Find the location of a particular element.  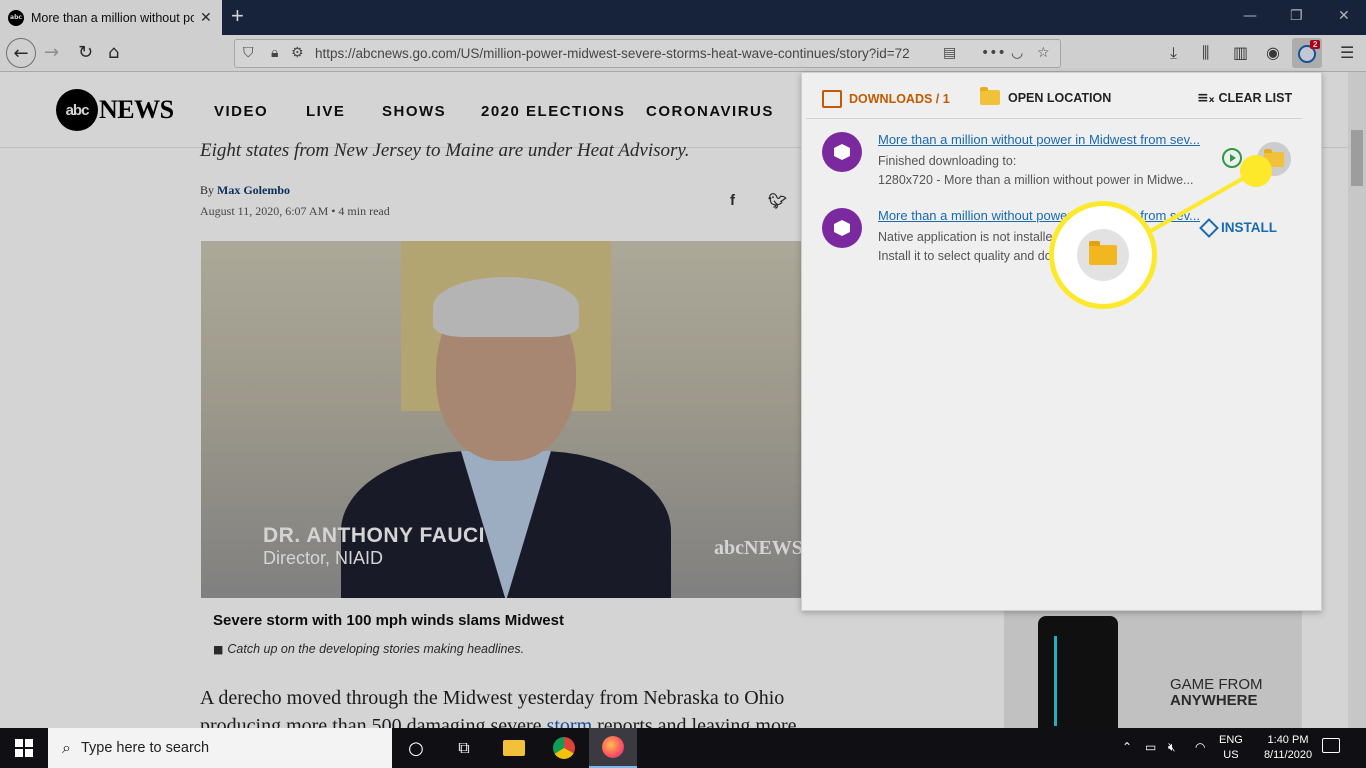

callout-magnifier is located at coordinates (1103, 255).